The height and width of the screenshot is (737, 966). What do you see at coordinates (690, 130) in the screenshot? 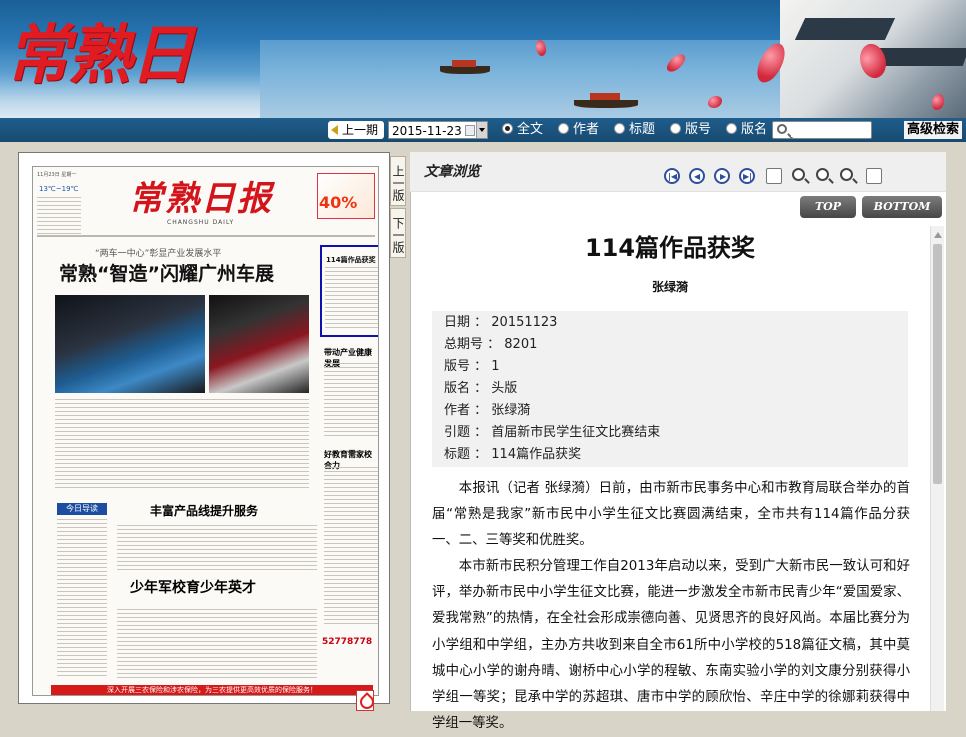
I see `search-mode-page-number: 版号` at bounding box center [690, 130].